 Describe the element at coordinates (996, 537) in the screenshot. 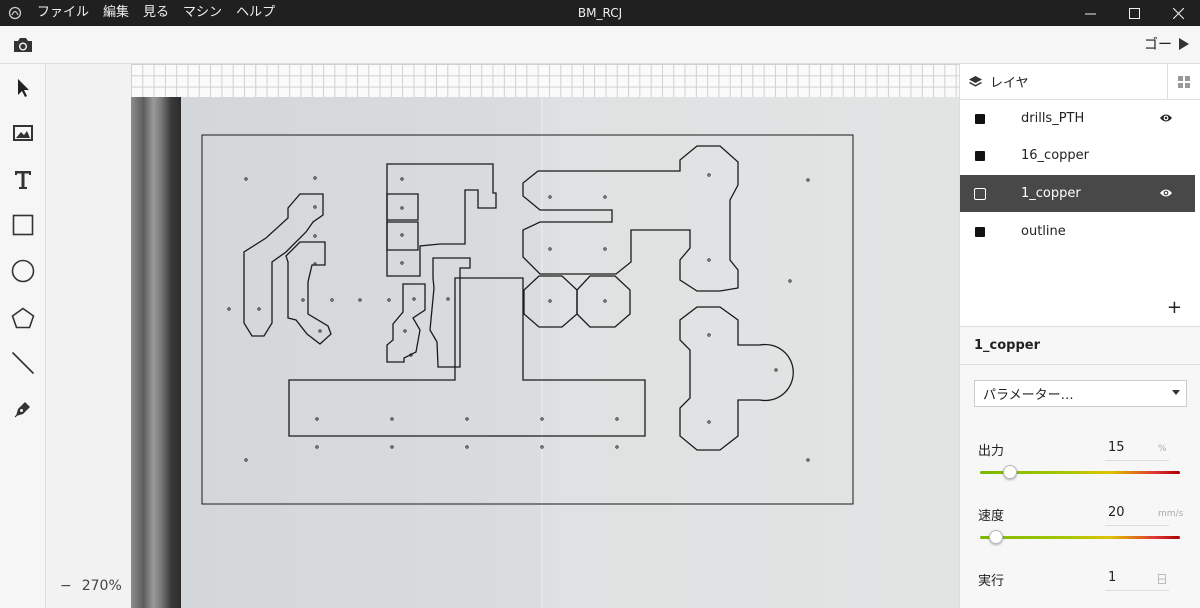

I see `speed-slider-thumb` at that location.